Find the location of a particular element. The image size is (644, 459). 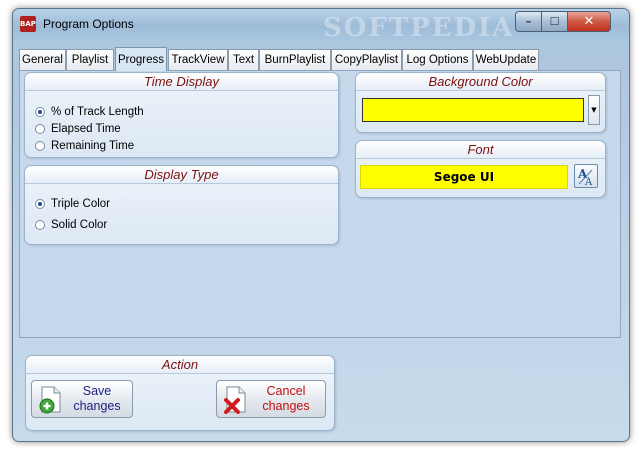

radio-label: Elapsed Time is located at coordinates (86, 129).